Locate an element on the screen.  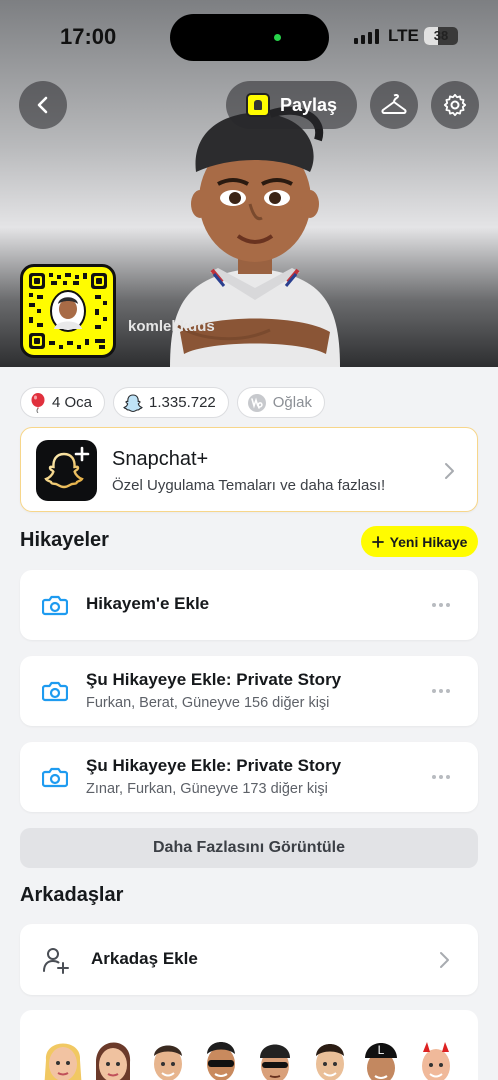
gear-icon is located at coordinates (455, 105).